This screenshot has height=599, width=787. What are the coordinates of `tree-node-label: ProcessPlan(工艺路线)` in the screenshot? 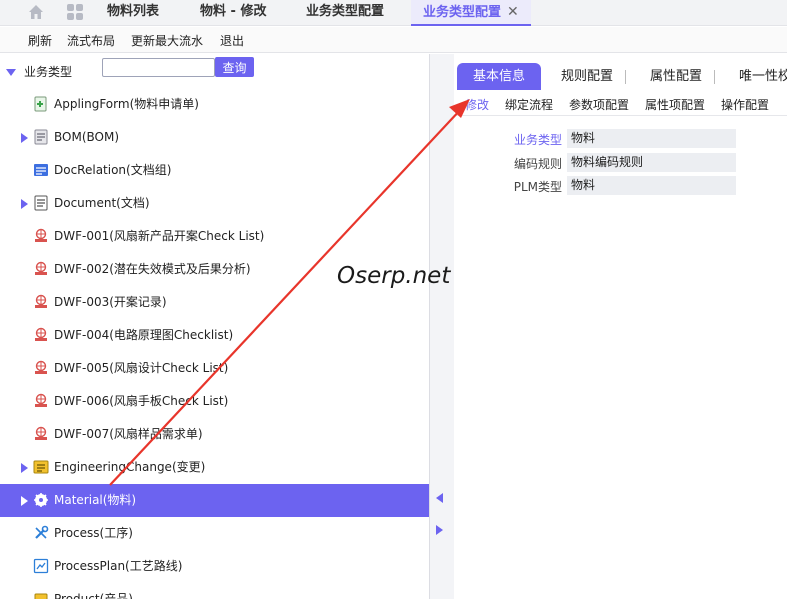 It's located at (118, 566).